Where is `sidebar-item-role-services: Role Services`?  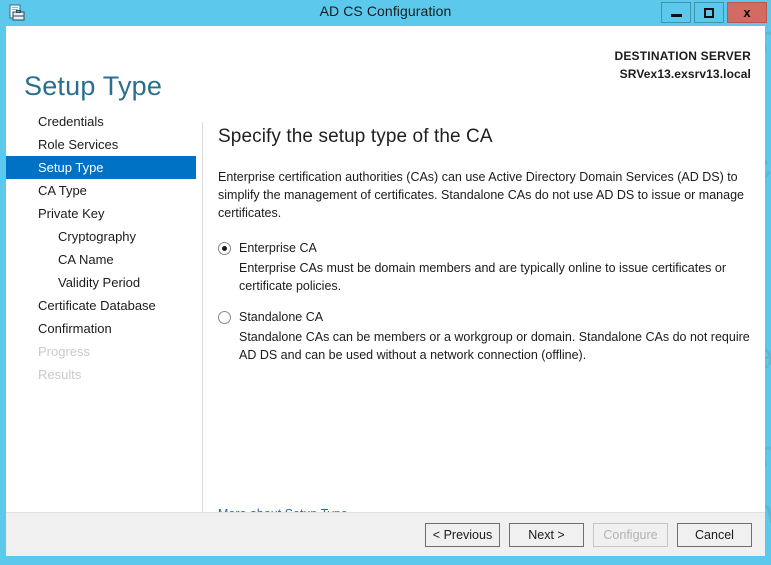
sidebar-item-role-services: Role Services is located at coordinates (101, 144).